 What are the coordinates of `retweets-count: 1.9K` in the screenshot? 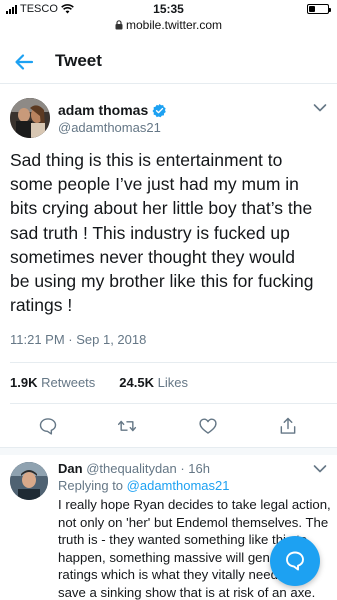 It's located at (24, 382).